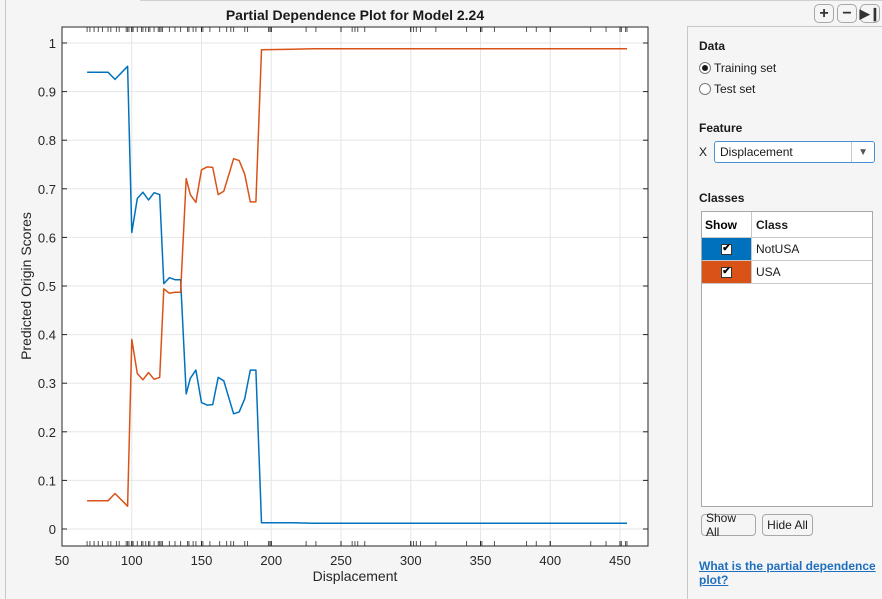 The image size is (882, 599). Describe the element at coordinates (778, 249) in the screenshot. I see `class-name: NotUSA` at that location.